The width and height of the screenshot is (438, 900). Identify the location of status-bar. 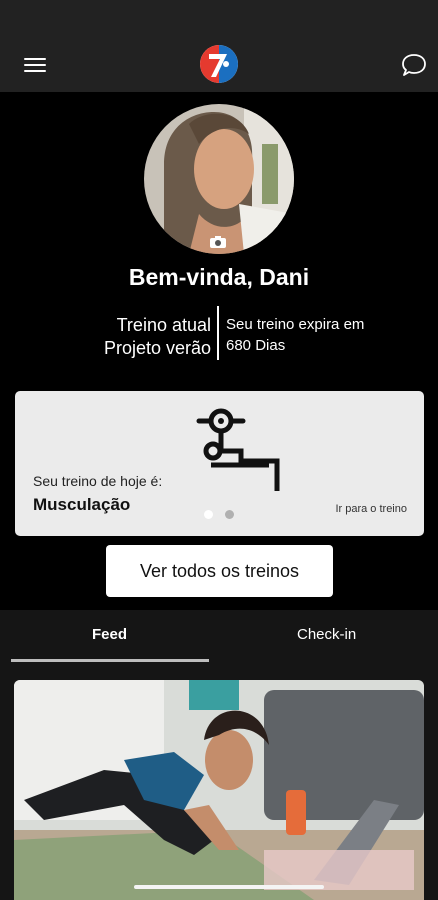
(219, 19).